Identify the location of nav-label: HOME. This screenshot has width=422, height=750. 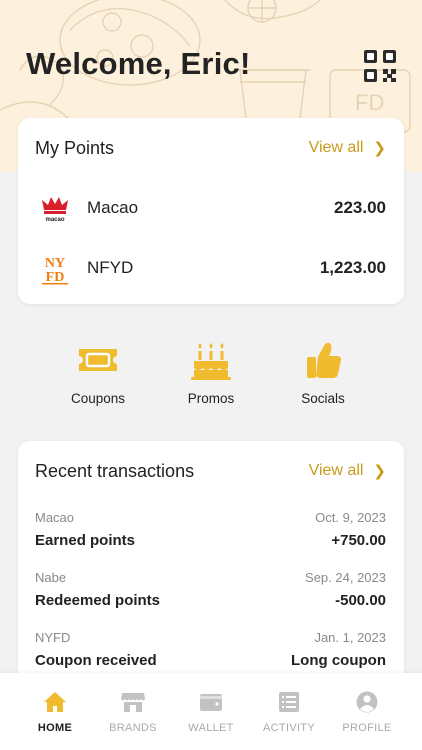
(55, 728).